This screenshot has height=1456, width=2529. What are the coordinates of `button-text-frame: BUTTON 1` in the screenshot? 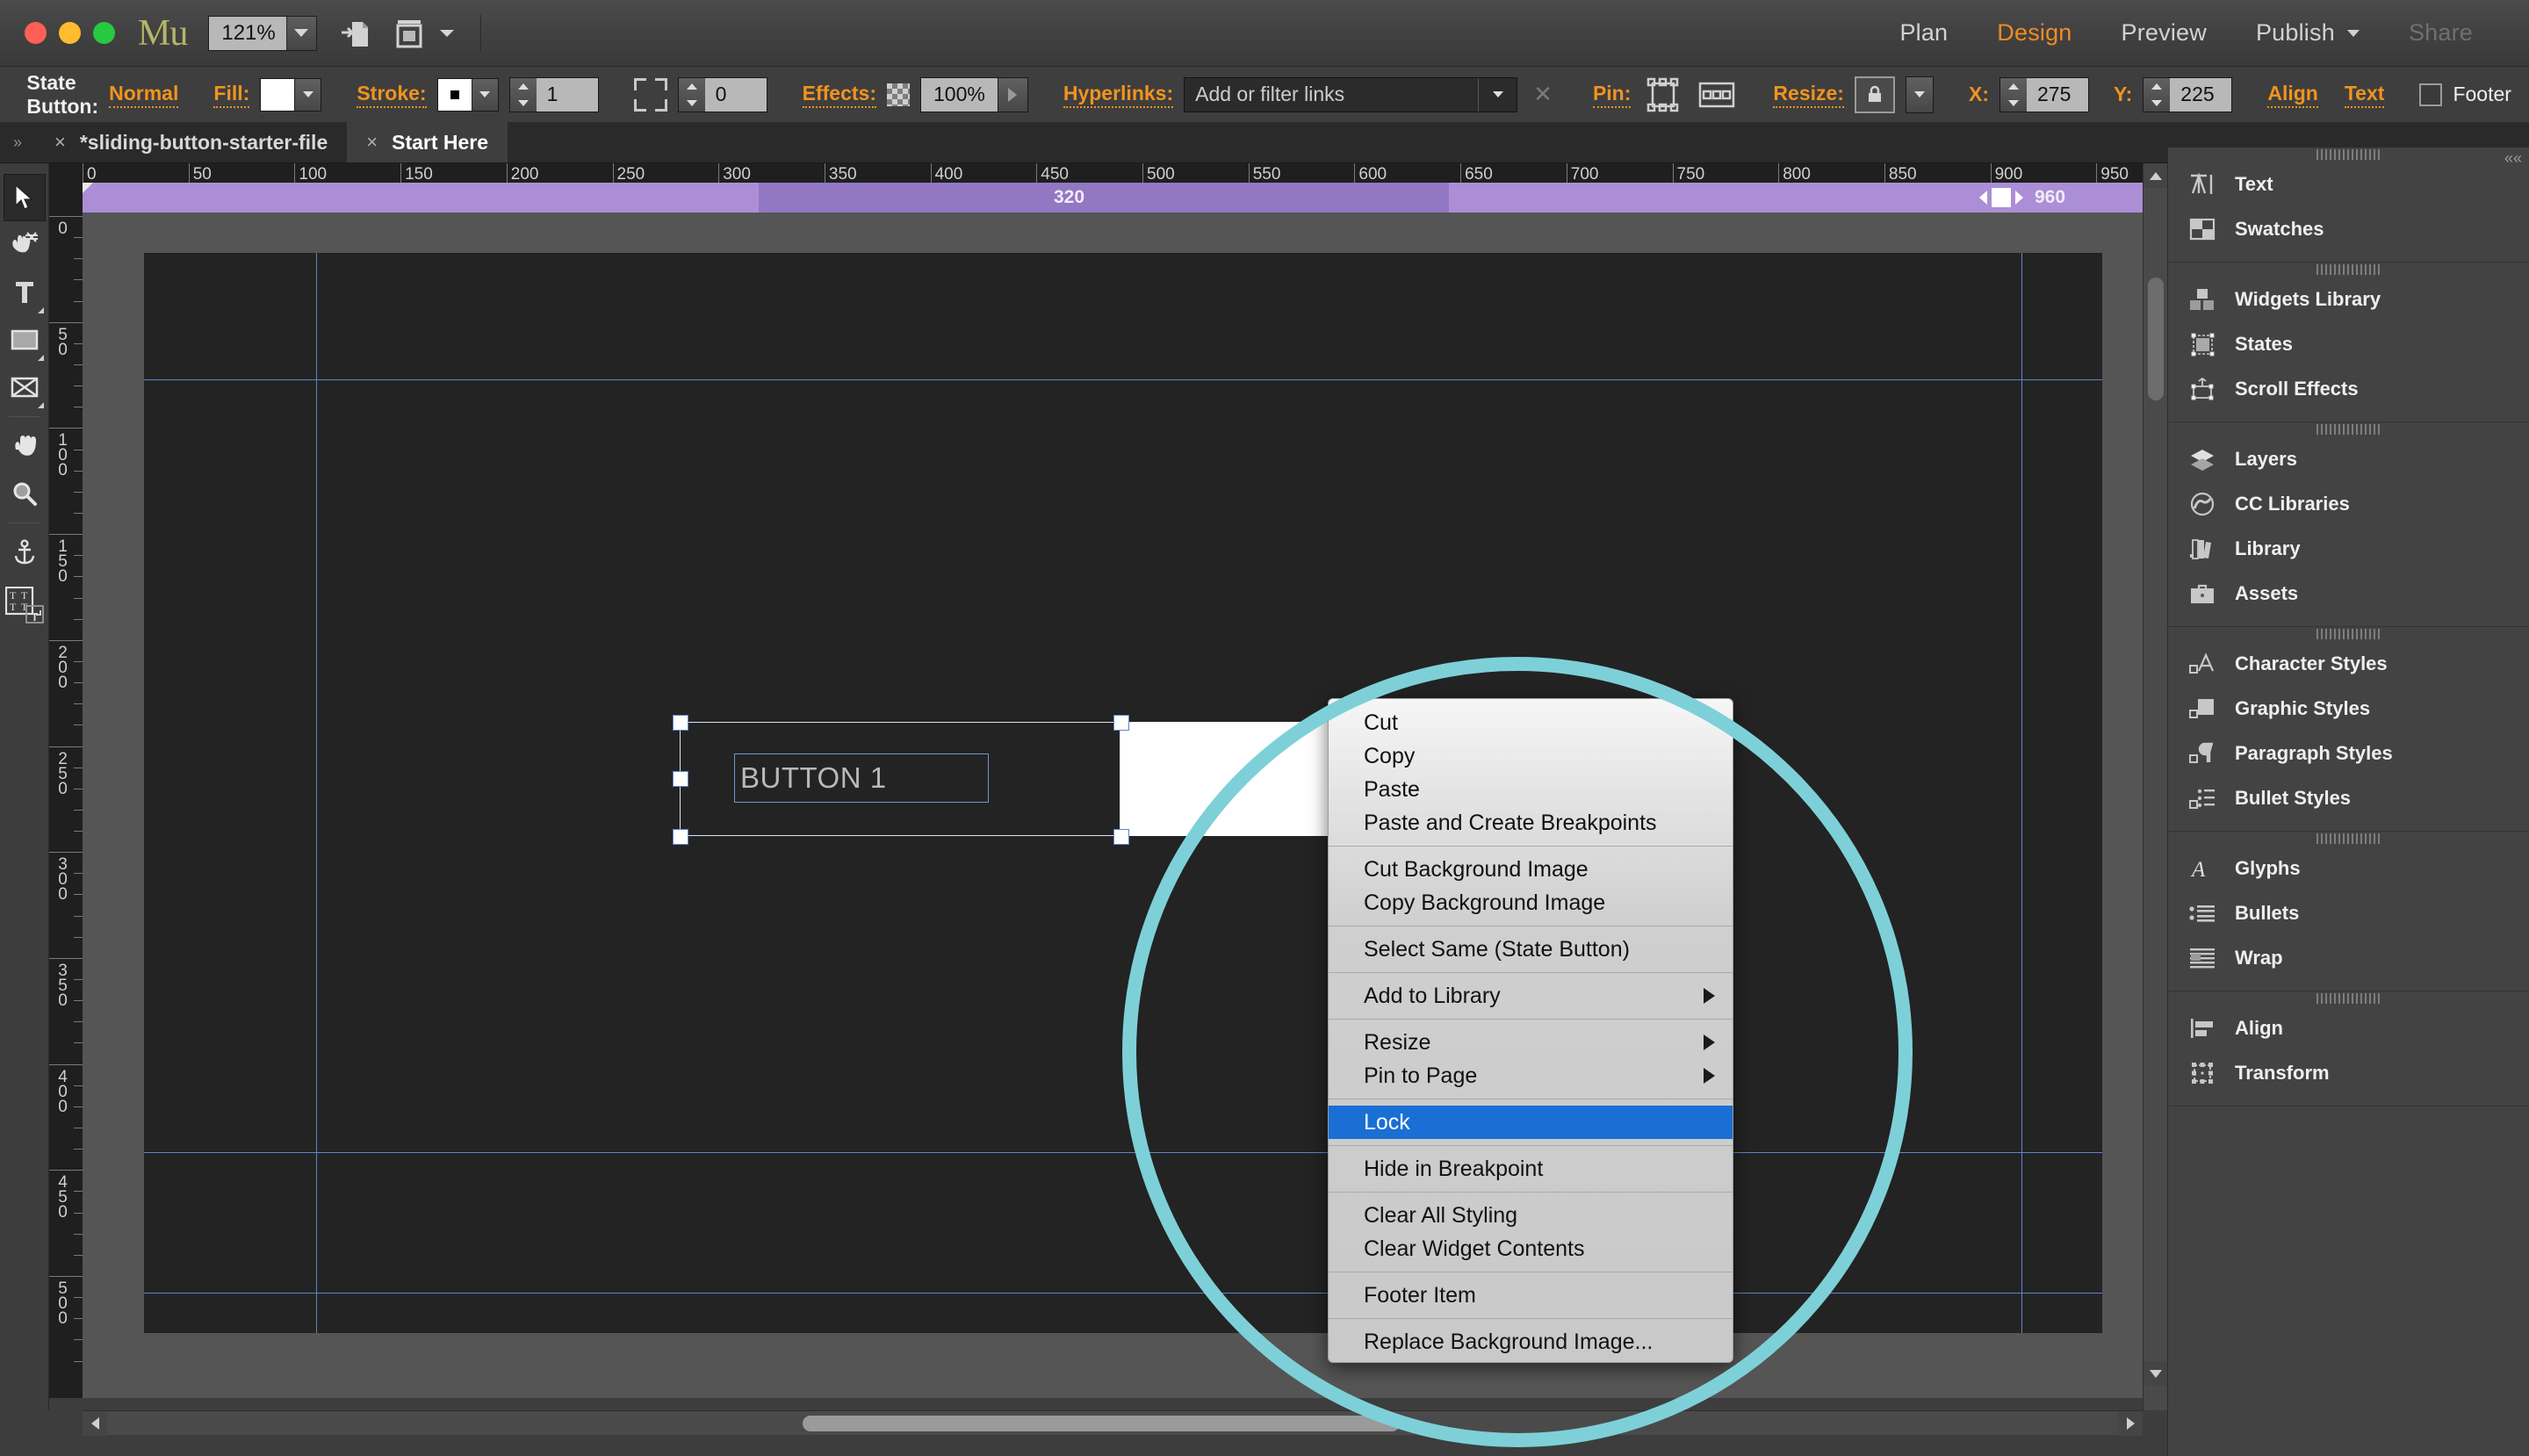 It's located at (862, 778).